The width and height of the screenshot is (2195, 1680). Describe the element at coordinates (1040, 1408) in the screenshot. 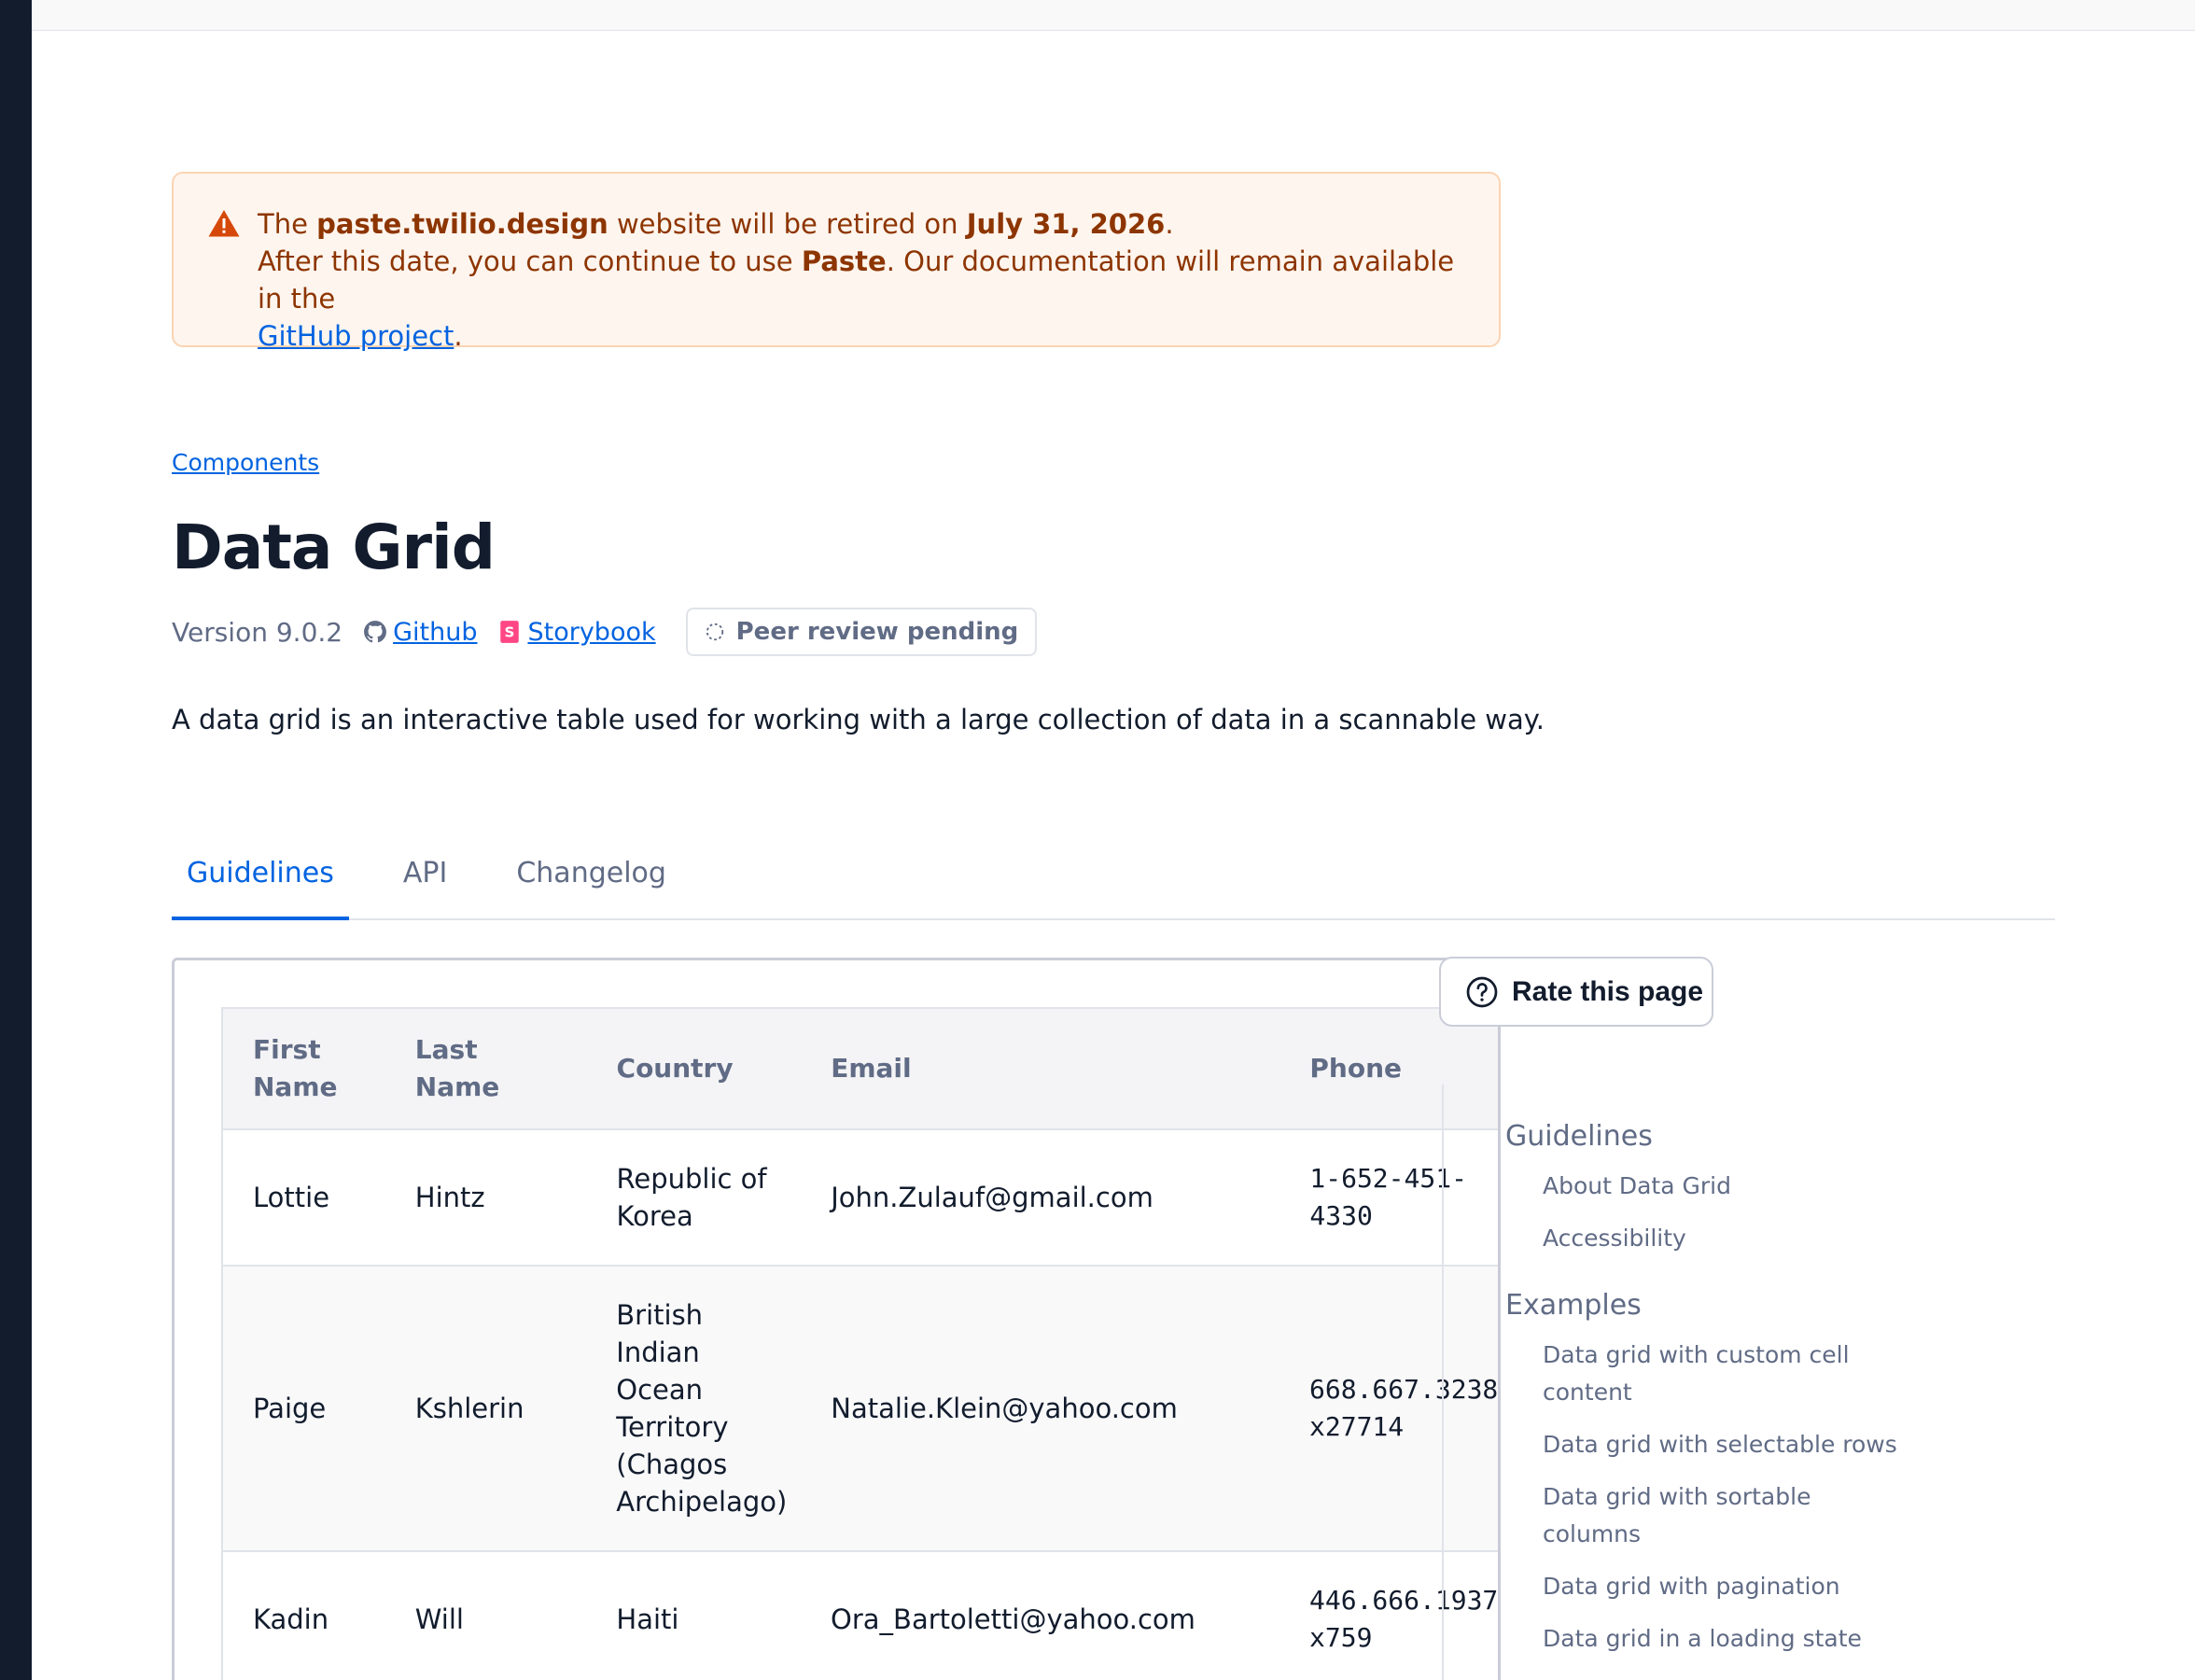

I see `grid-cell: Natalie.Klein@yahoo.com` at that location.